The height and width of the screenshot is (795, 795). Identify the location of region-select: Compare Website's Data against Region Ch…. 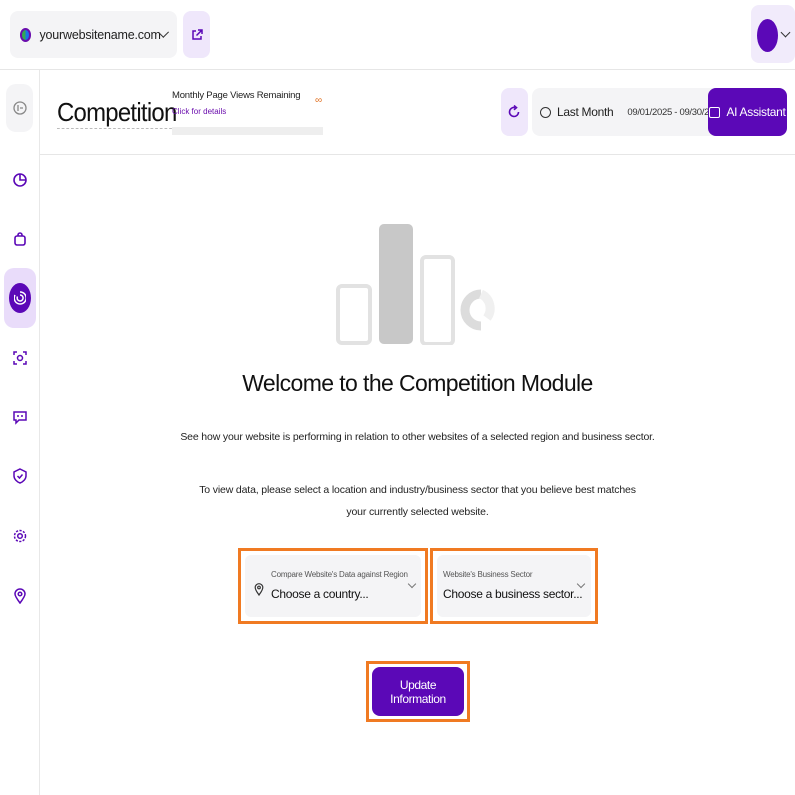
(333, 586).